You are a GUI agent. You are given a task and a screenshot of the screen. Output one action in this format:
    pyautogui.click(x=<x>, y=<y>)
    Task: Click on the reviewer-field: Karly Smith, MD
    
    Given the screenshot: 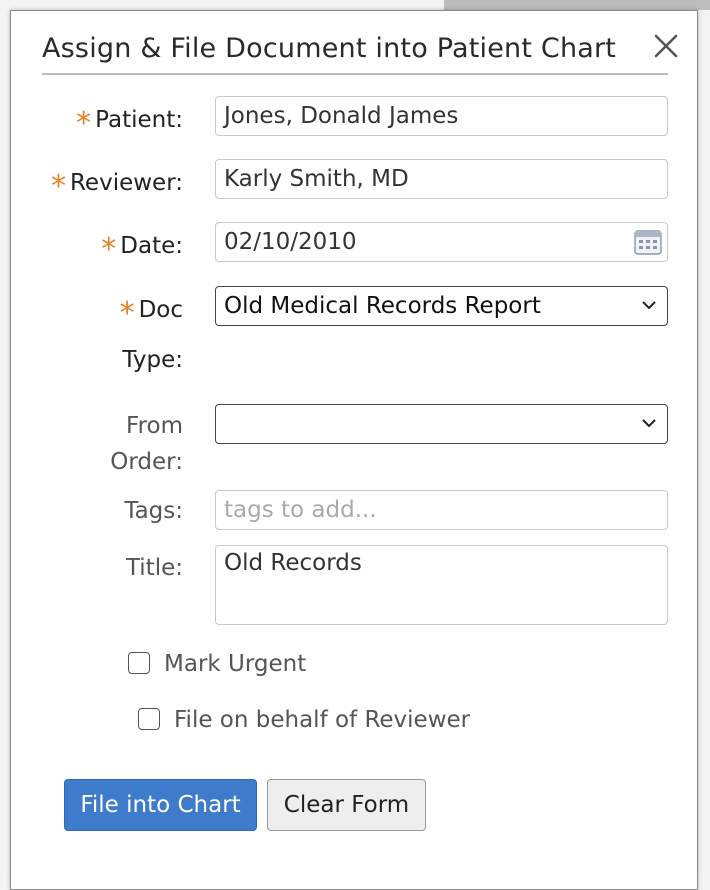 What is the action you would take?
    pyautogui.click(x=441, y=179)
    